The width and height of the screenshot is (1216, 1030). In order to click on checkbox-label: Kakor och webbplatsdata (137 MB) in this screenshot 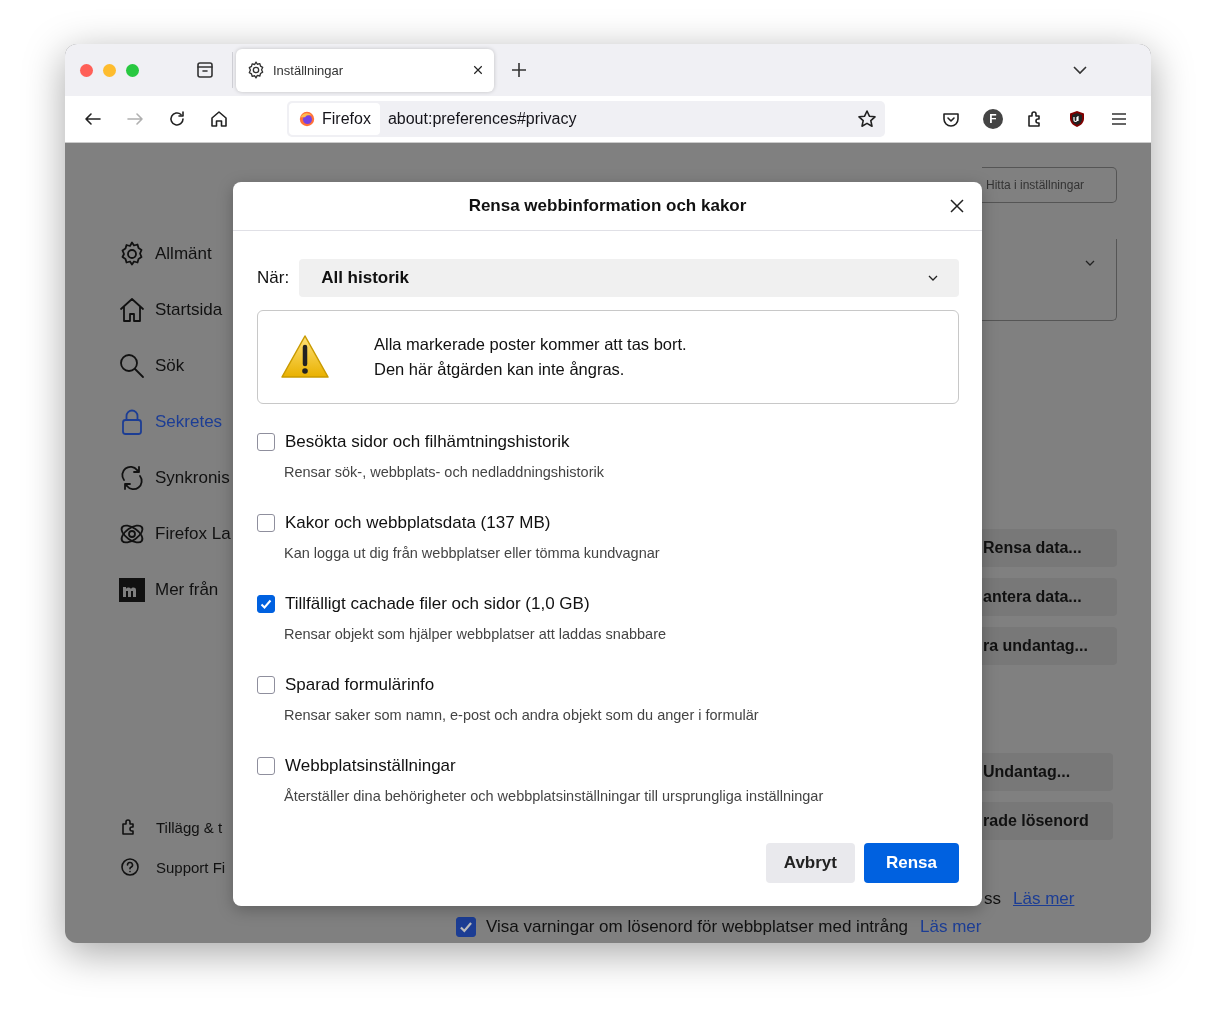, I will do `click(418, 523)`.